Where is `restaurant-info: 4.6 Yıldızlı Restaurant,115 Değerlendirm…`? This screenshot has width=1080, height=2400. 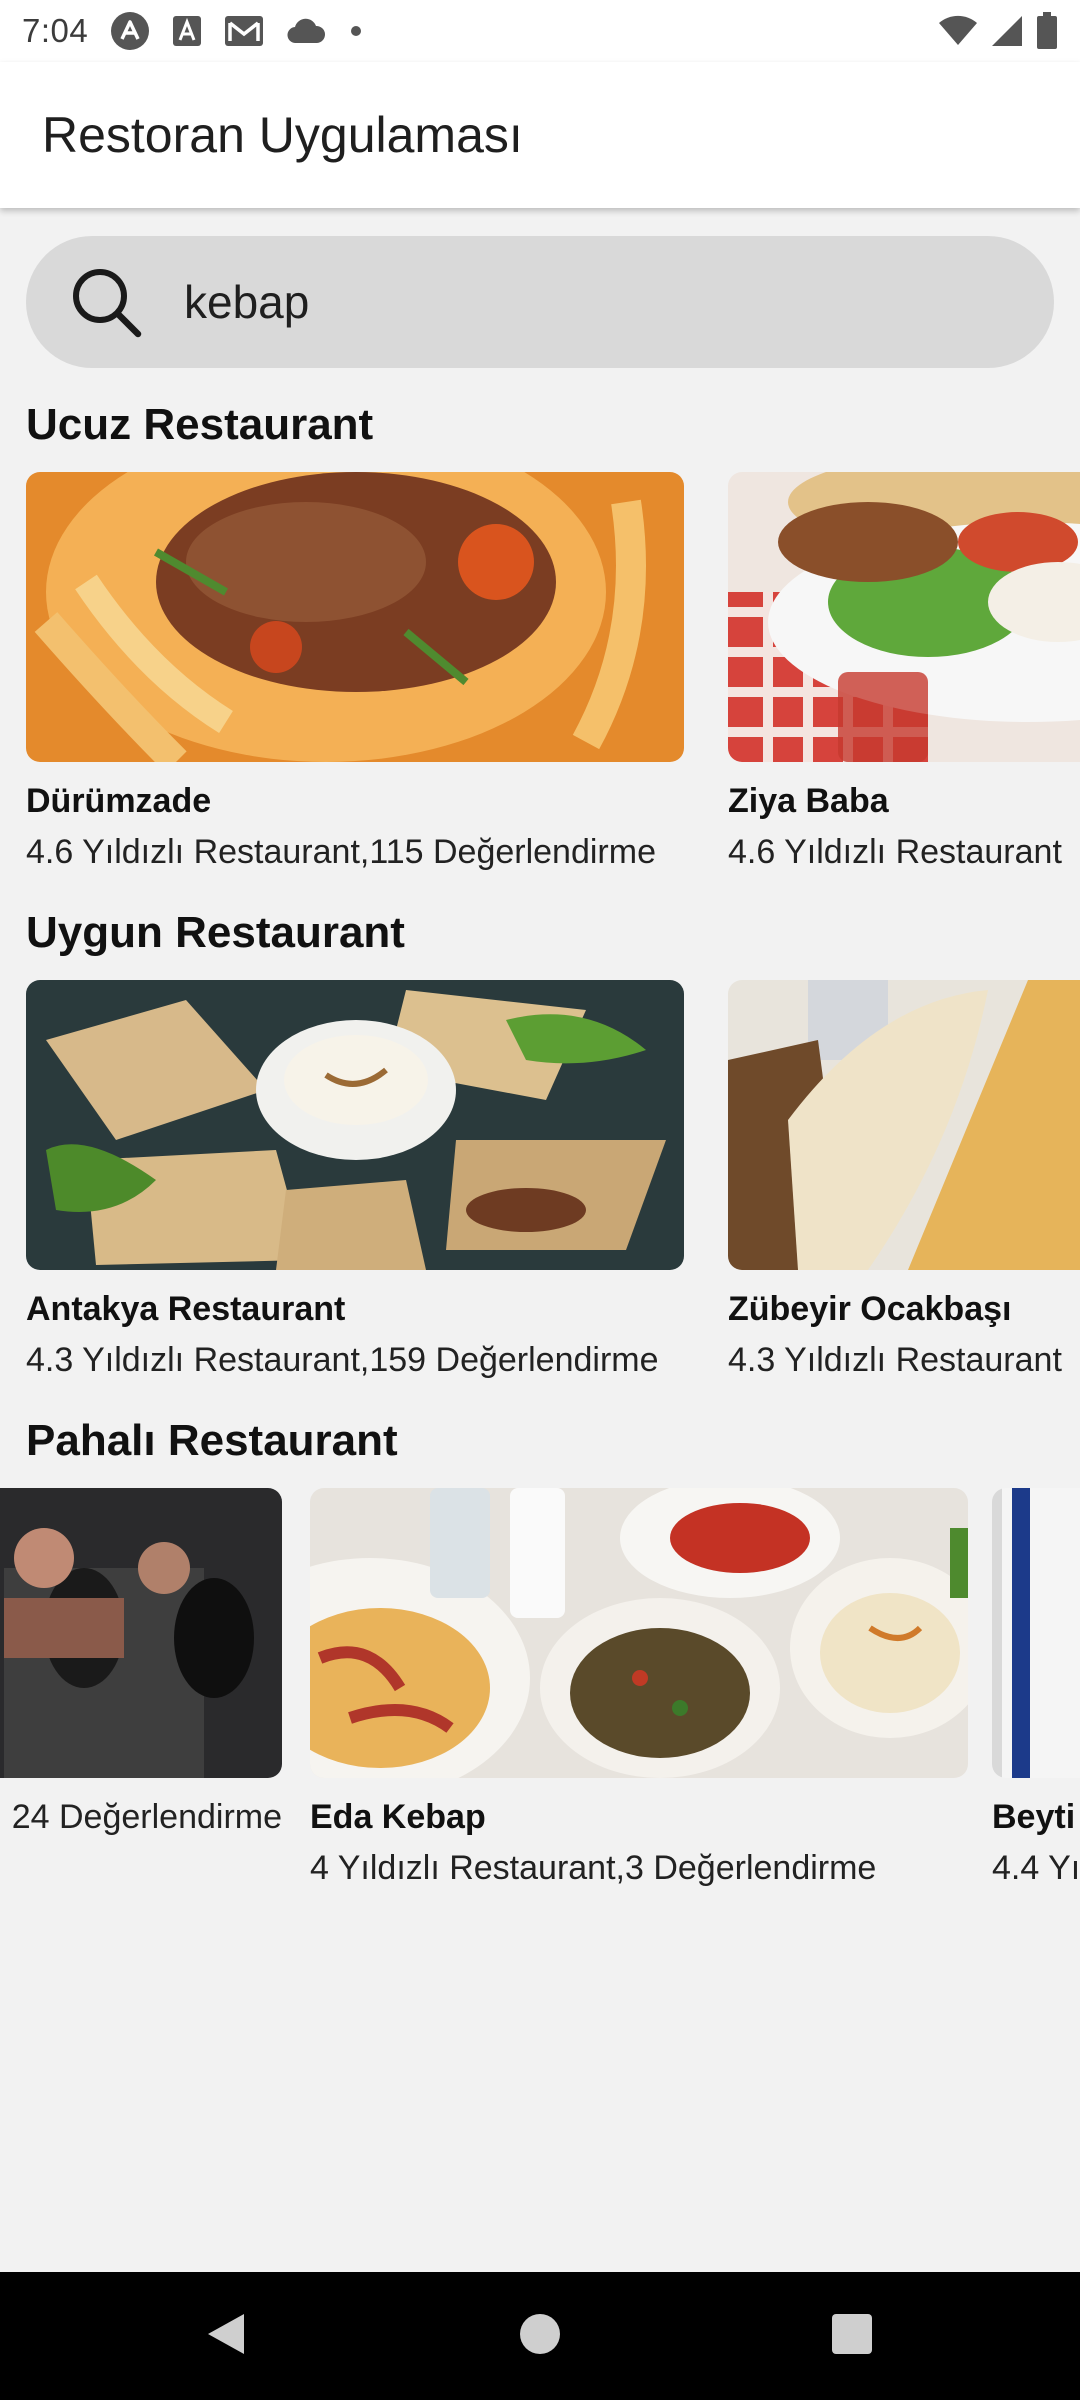
restaurant-info: 4.6 Yıldızlı Restaurant,115 Değerlendirm… is located at coordinates (341, 852).